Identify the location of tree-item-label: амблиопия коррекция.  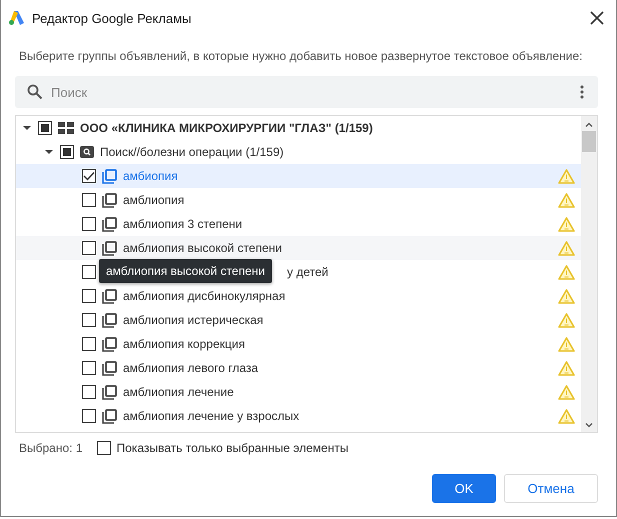
(184, 344).